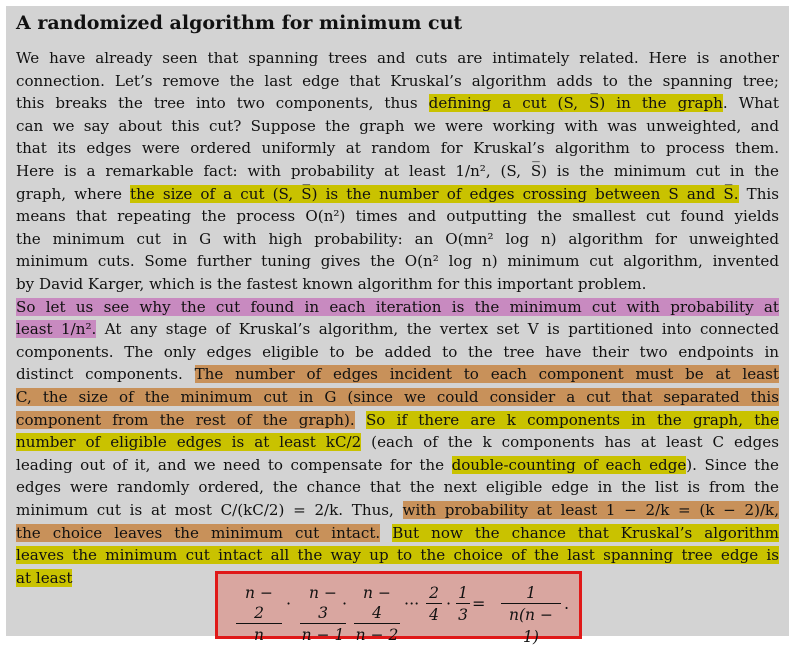 The height and width of the screenshot is (648, 795). What do you see at coordinates (531, 626) in the screenshot?
I see `fraction-denominator: n(n − 1)` at bounding box center [531, 626].